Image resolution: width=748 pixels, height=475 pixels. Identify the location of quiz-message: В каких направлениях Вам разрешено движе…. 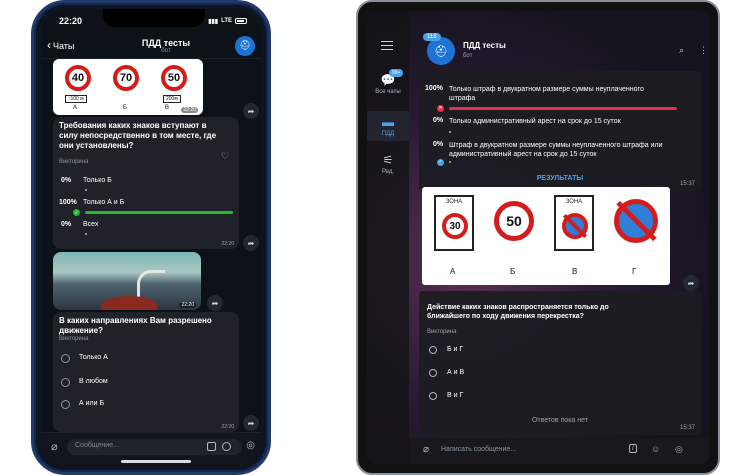
(146, 372).